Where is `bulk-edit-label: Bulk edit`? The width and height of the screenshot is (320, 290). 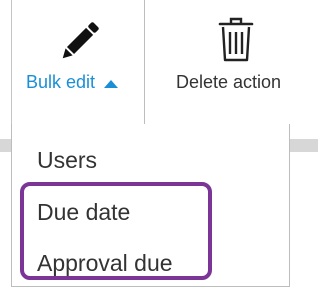 bulk-edit-label: Bulk edit is located at coordinates (61, 82).